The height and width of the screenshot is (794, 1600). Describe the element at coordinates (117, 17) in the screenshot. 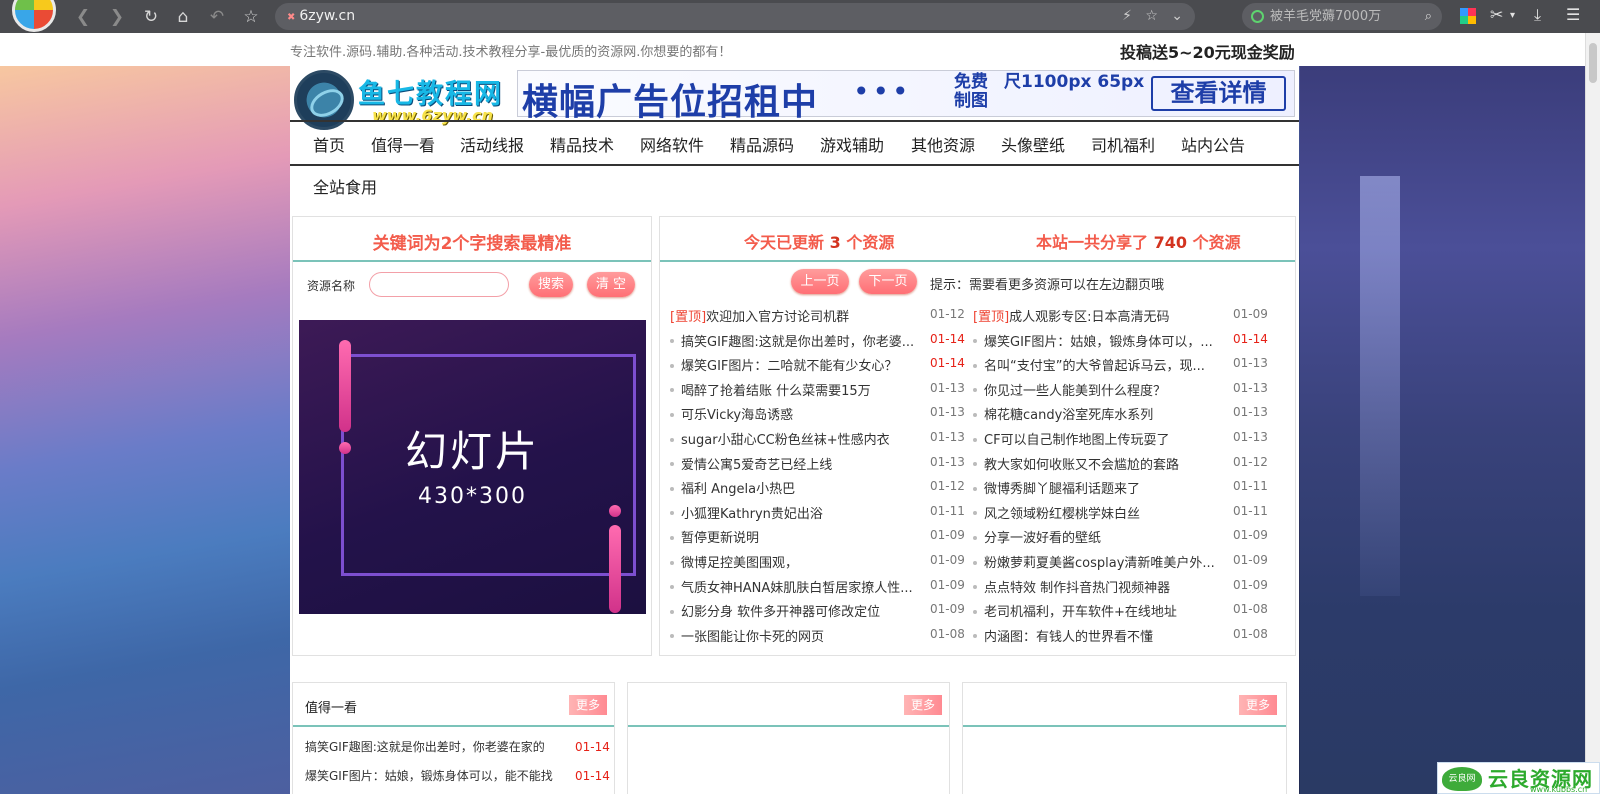

I see `forward-icon: ❯` at that location.